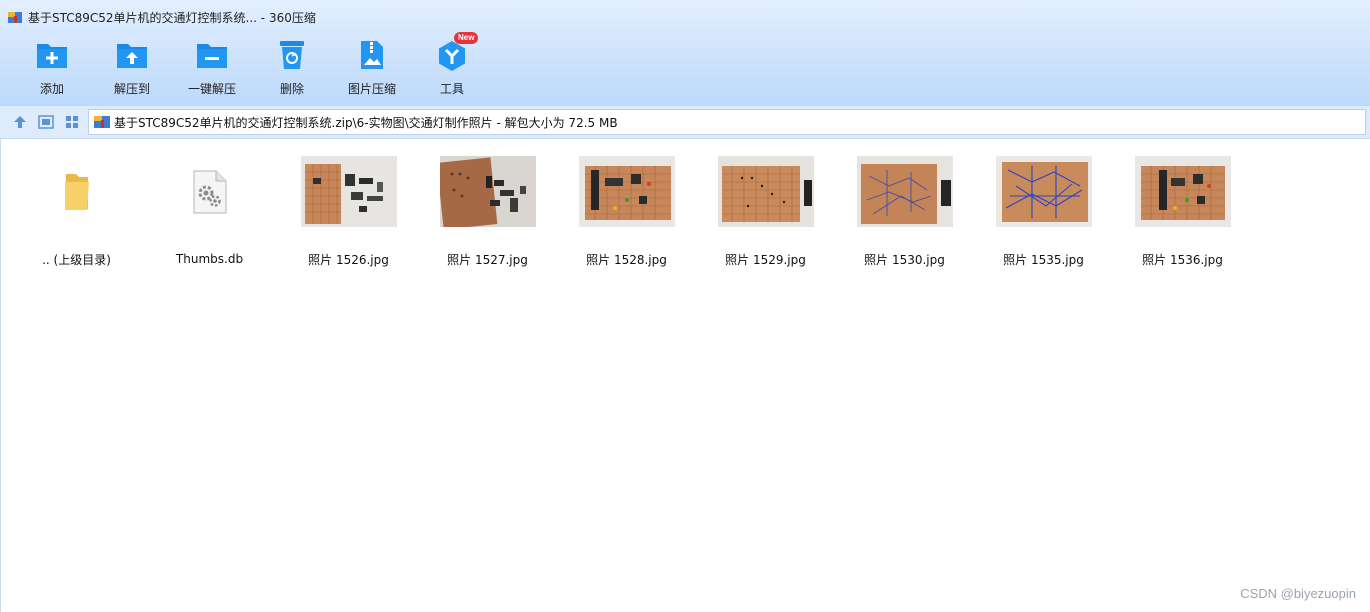 This screenshot has width=1370, height=612. I want to click on one-click-extract-label: 一键解压, so click(211, 89).